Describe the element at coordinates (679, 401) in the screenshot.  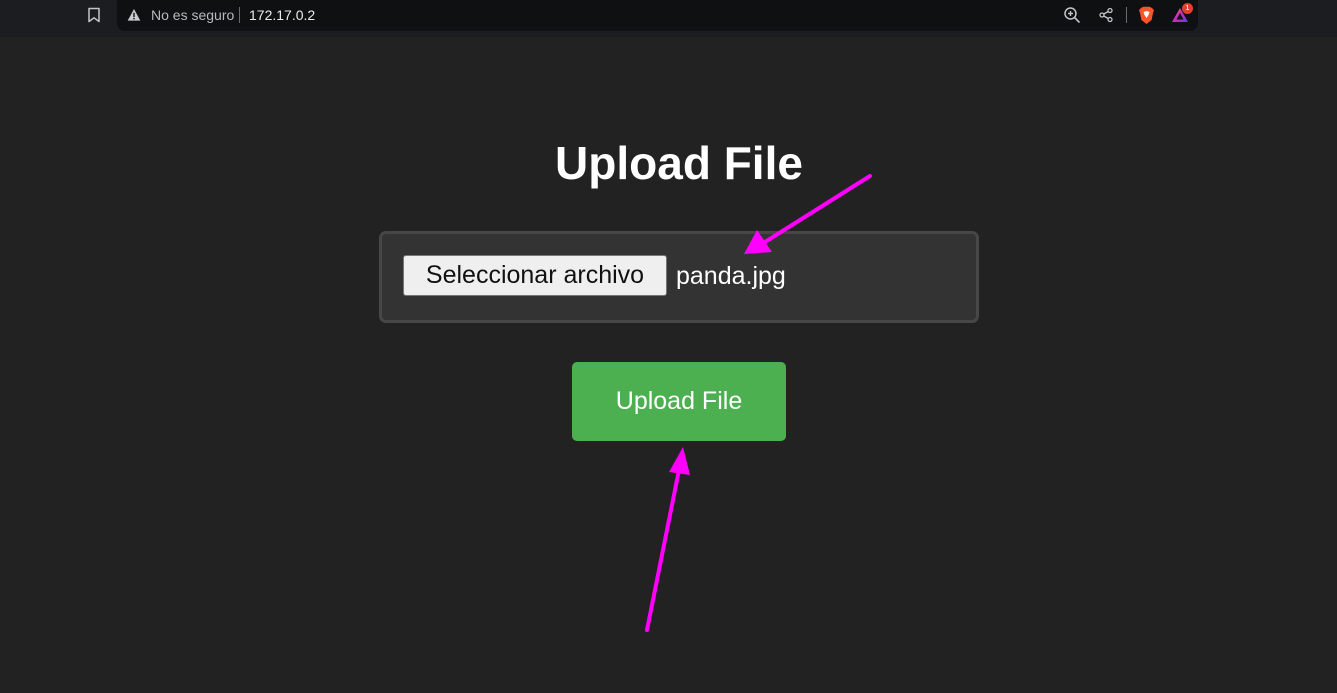
I see `upload-file-button: Upload File` at that location.